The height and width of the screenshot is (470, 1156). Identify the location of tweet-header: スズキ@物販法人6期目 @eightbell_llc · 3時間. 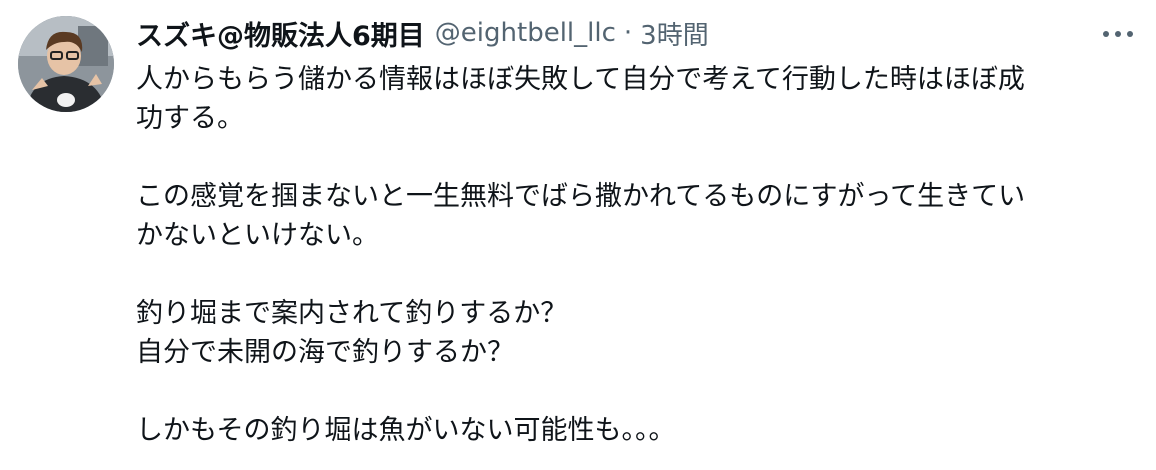
(636, 33).